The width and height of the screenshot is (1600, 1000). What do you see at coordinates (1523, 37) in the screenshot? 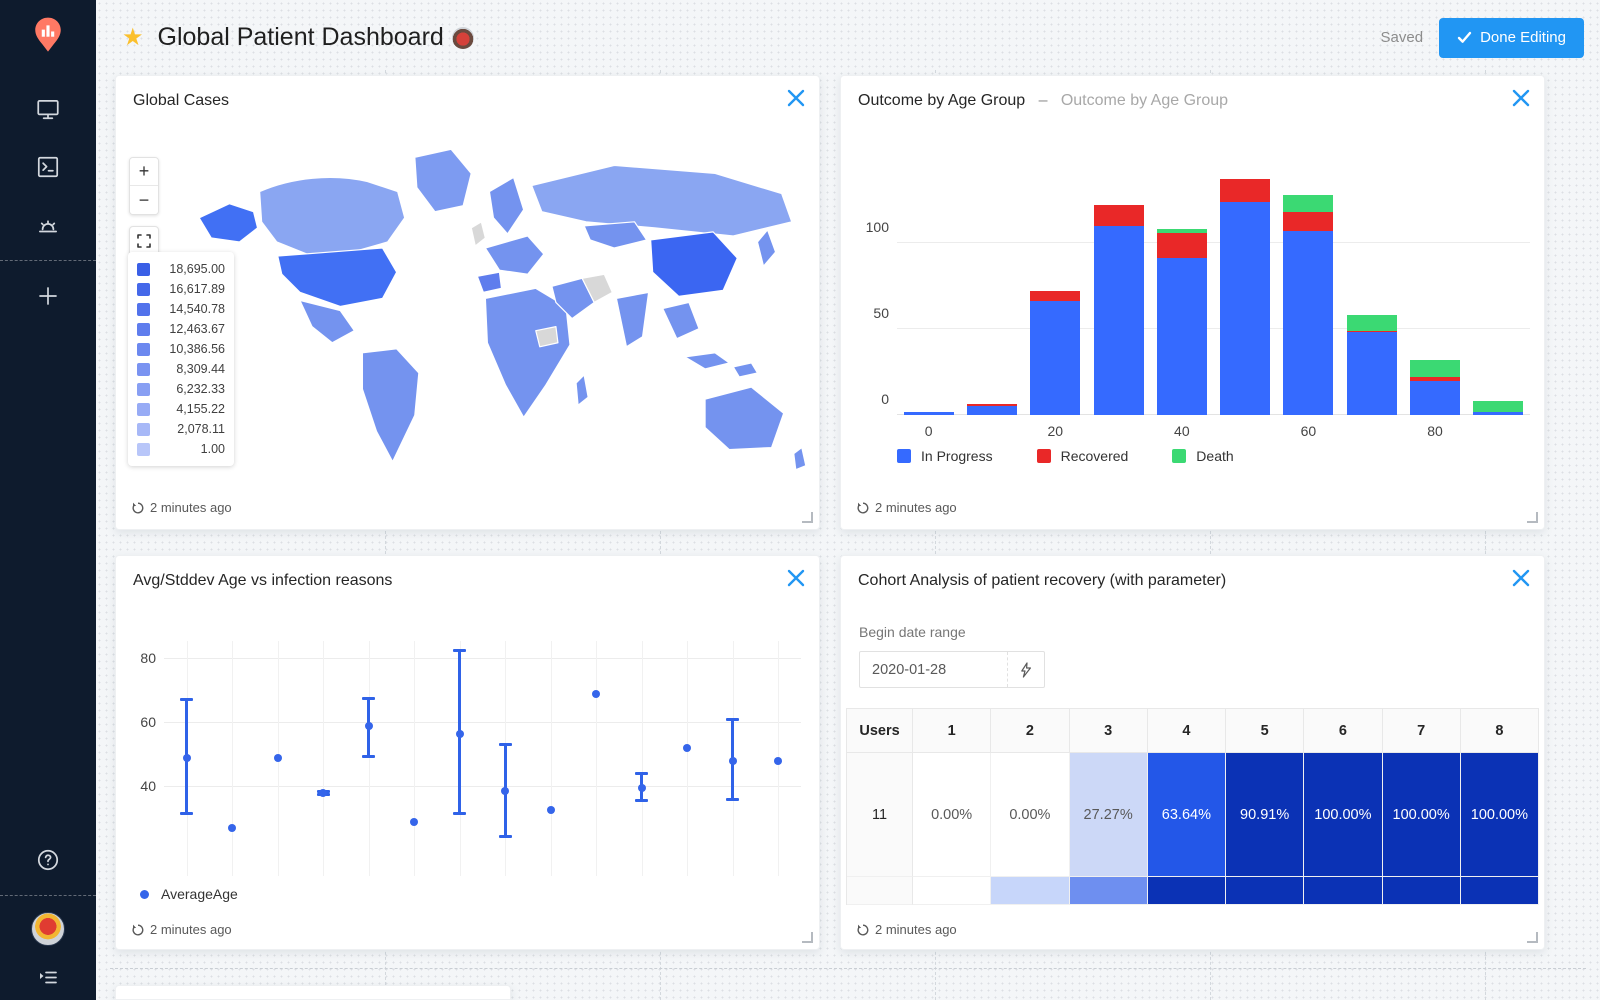
I see `done-editing-label: Done Editing` at bounding box center [1523, 37].